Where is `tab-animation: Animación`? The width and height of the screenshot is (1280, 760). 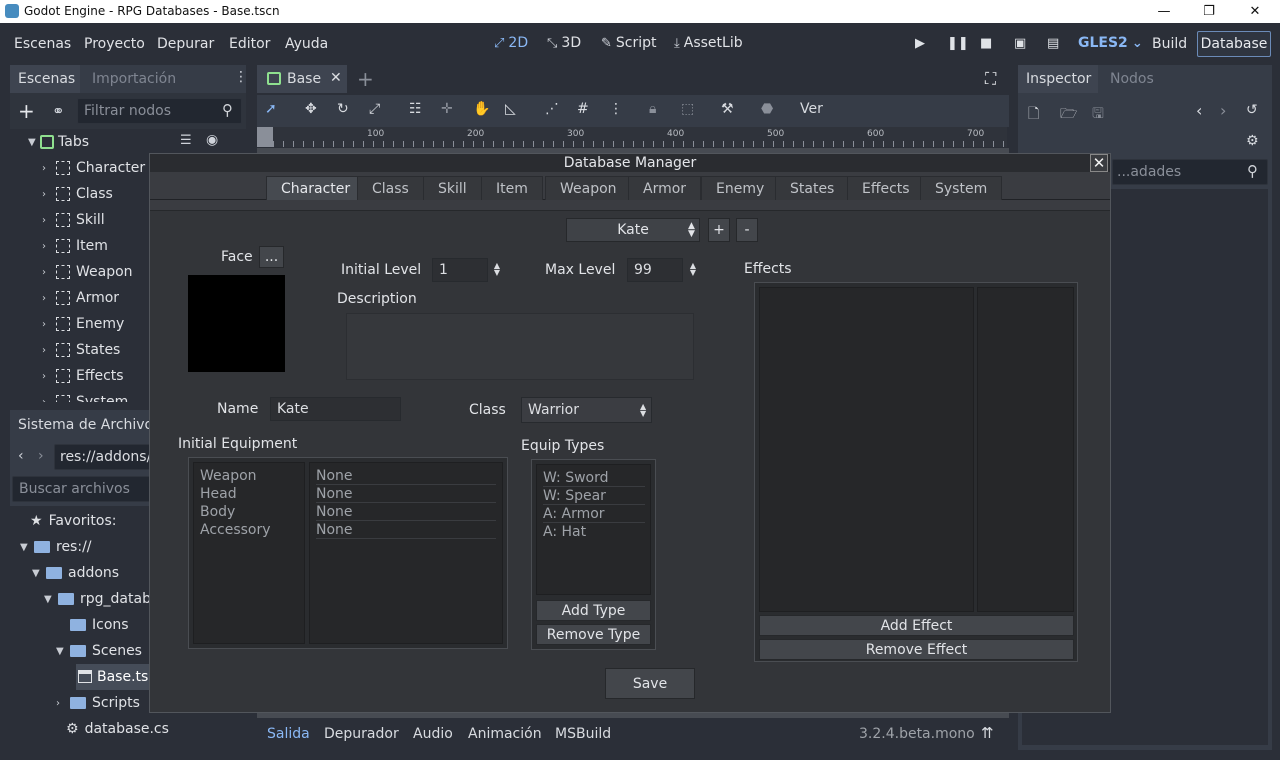 tab-animation: Animación is located at coordinates (505, 734).